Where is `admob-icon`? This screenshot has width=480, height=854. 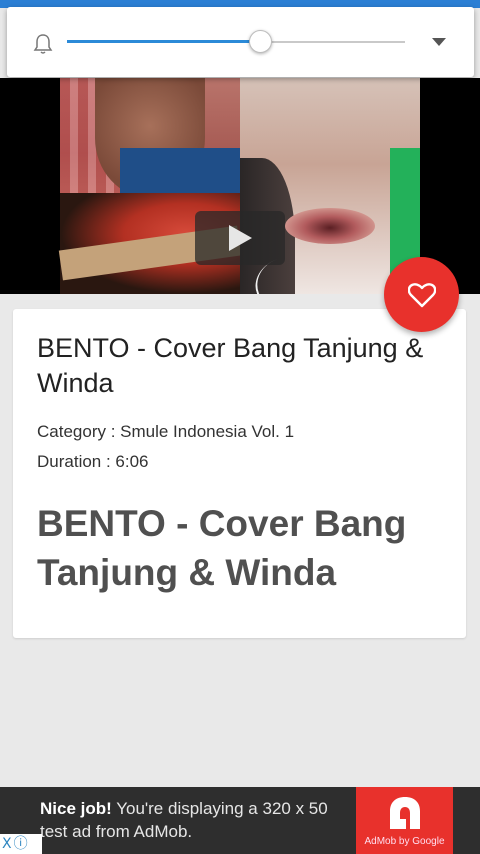 admob-icon is located at coordinates (405, 813).